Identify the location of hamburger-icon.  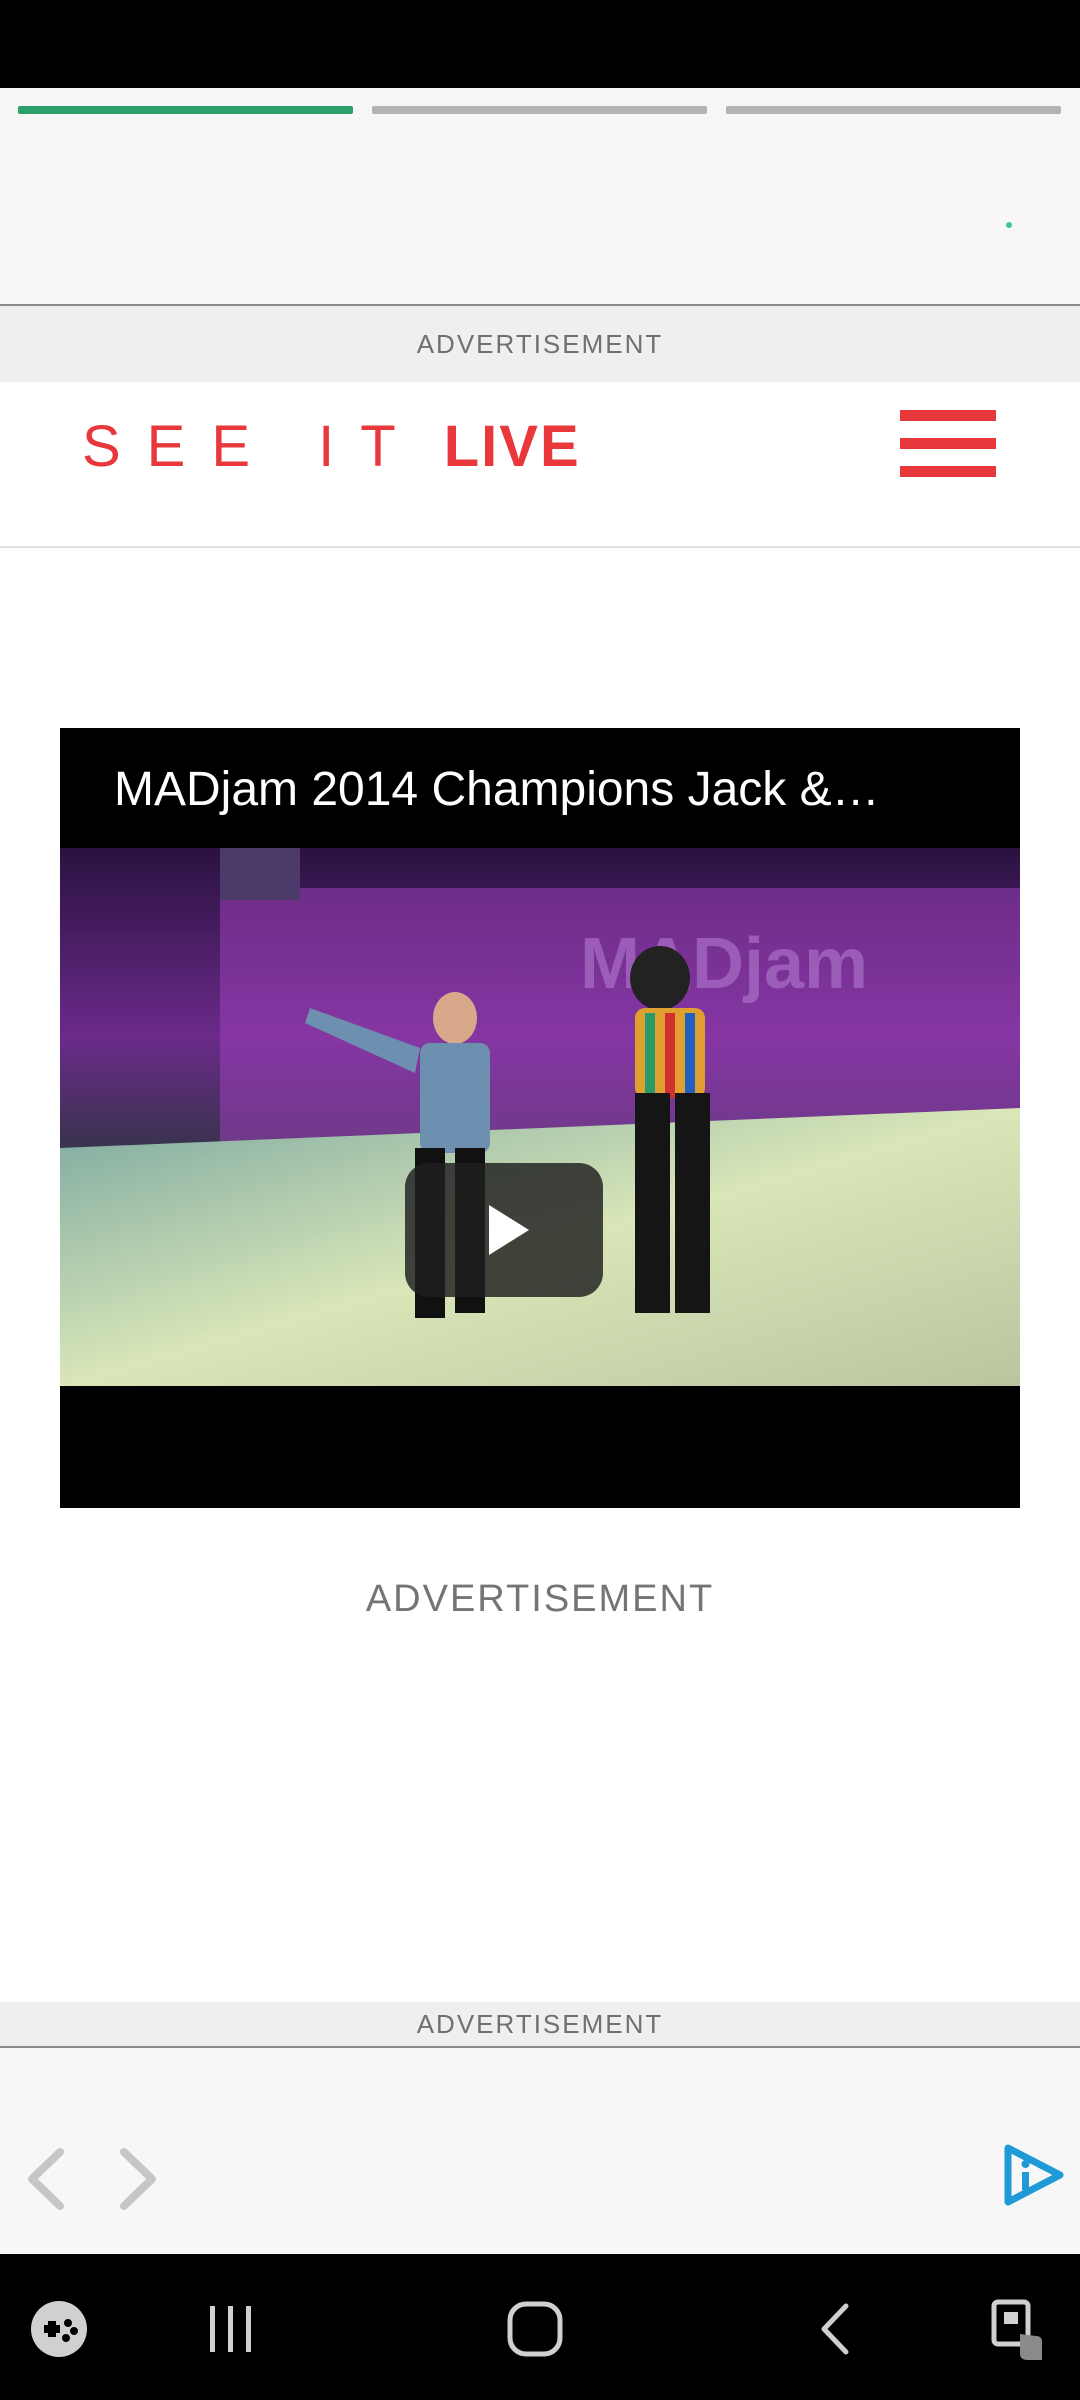
(948, 444).